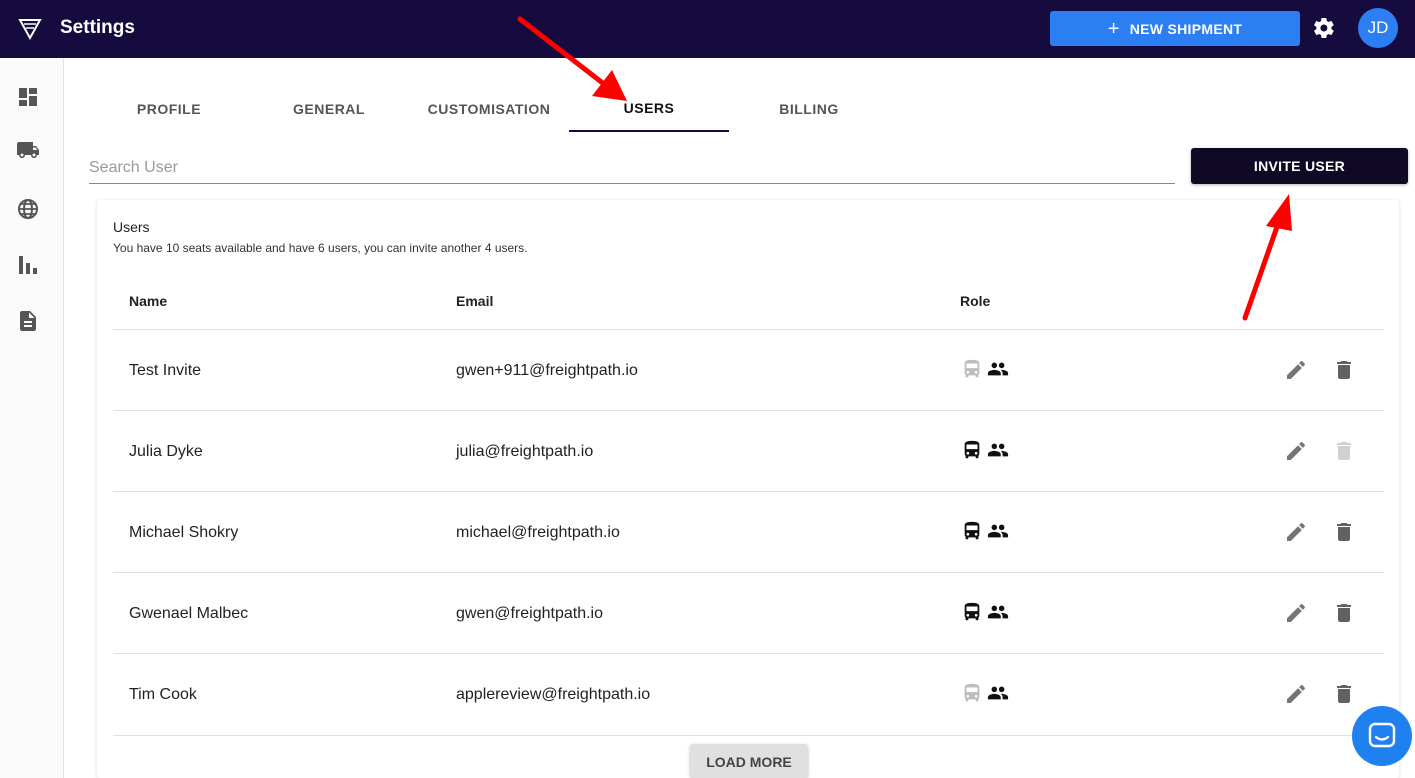 Image resolution: width=1415 pixels, height=778 pixels. I want to click on plus-icon: +, so click(1113, 28).